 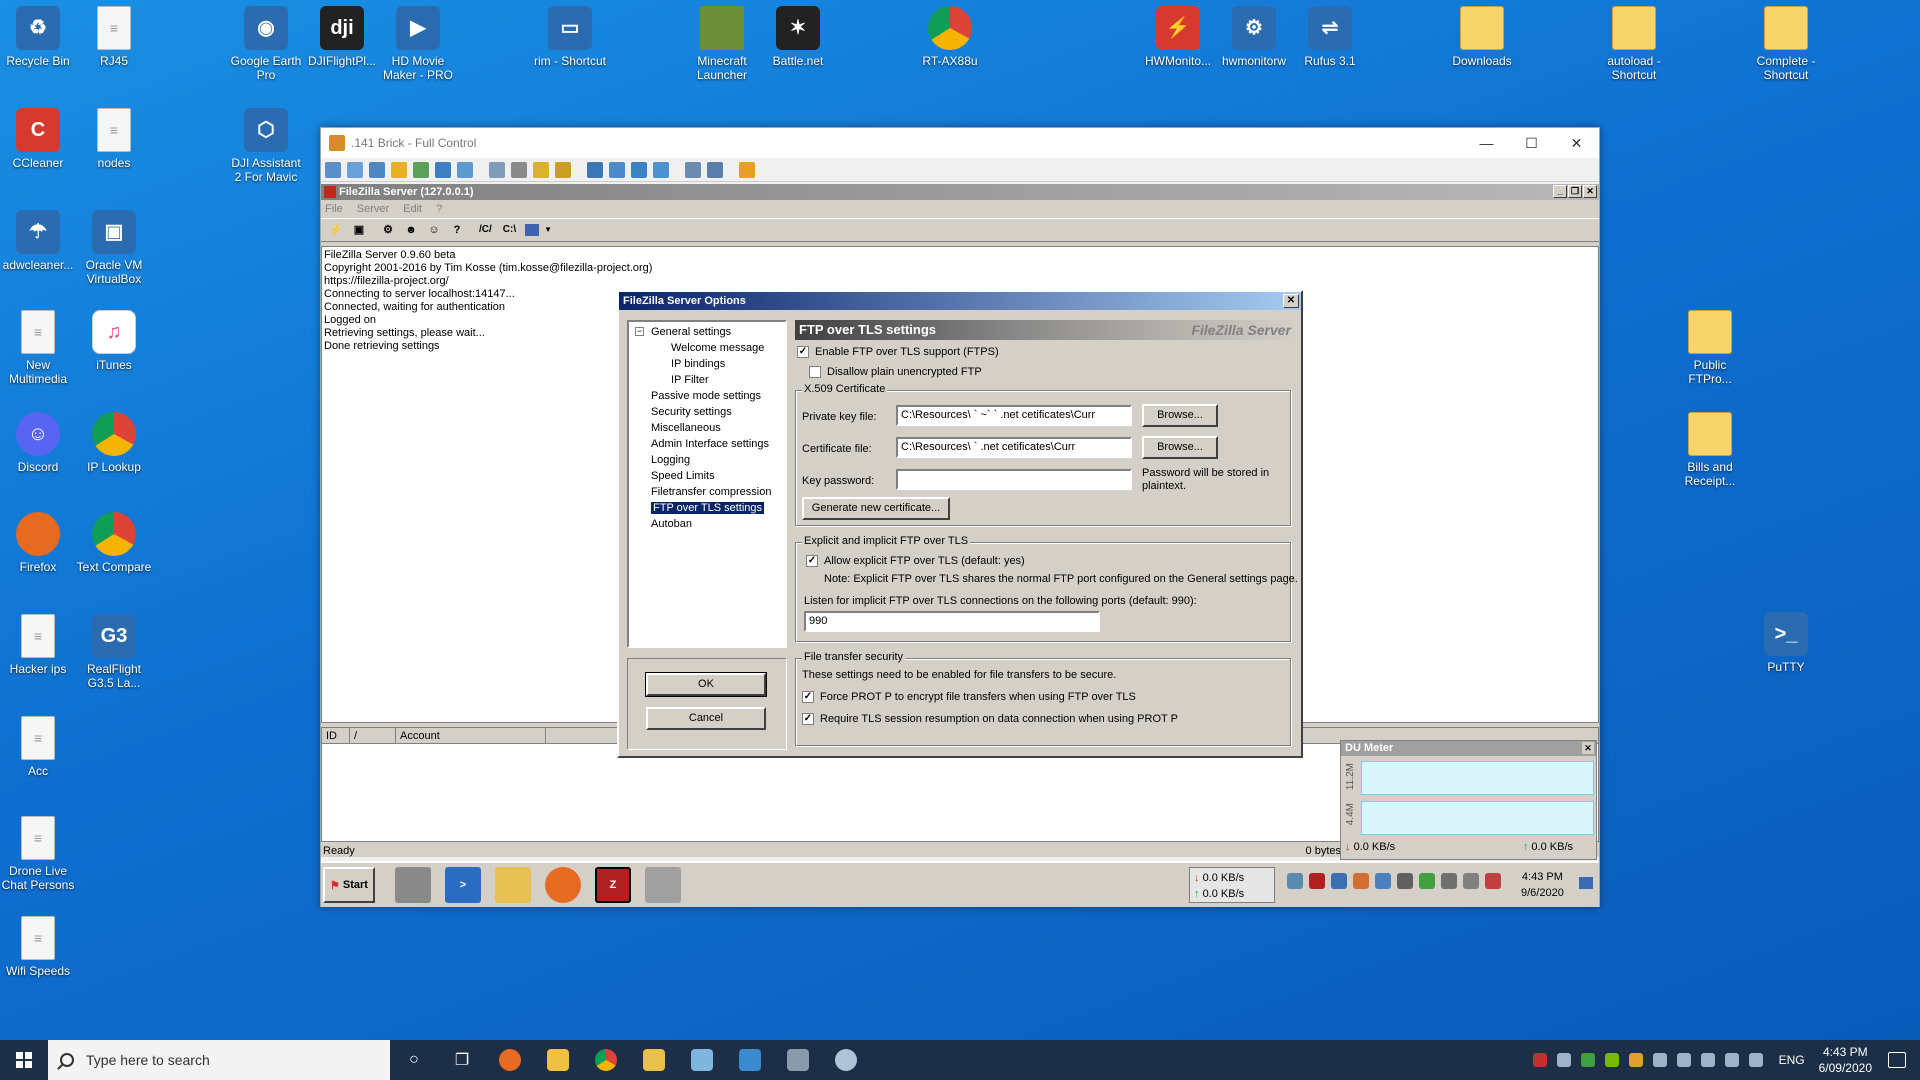 What do you see at coordinates (595, 169) in the screenshot?
I see `window-icon` at bounding box center [595, 169].